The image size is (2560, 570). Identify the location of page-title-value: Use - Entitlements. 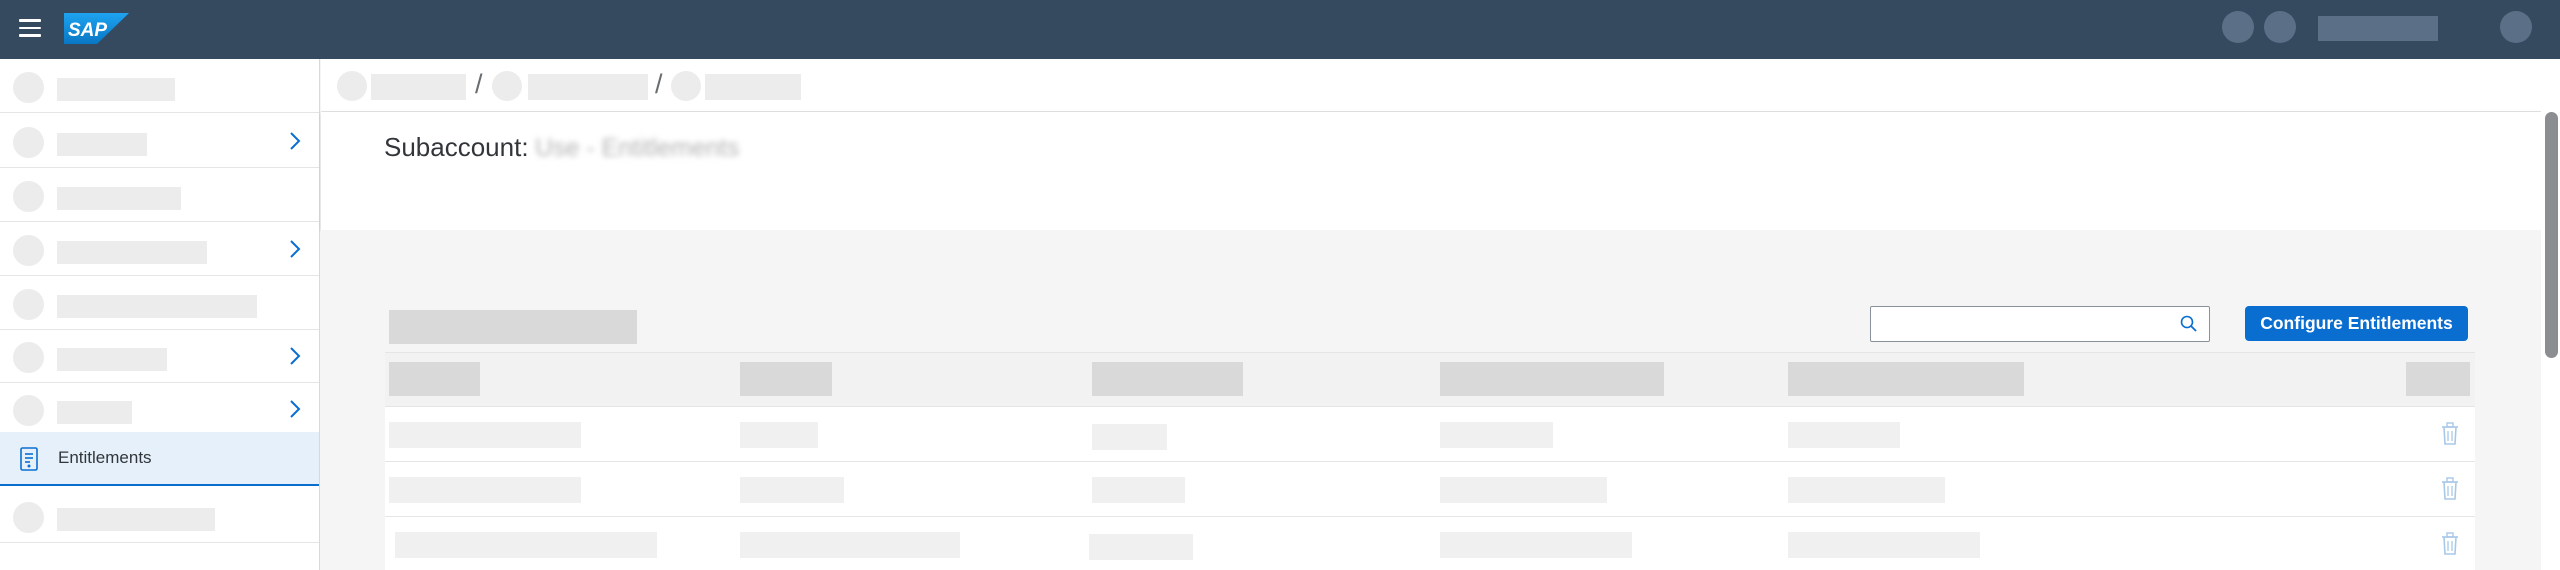
(637, 148).